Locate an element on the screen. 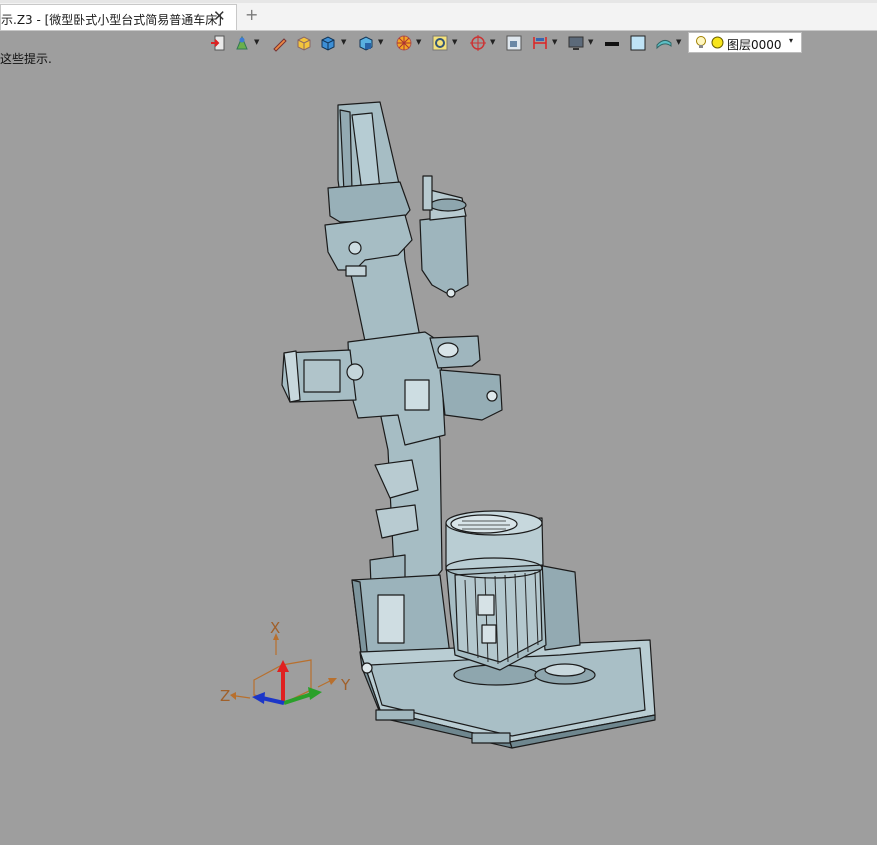 The width and height of the screenshot is (877, 845). cube-section-icon is located at coordinates (366, 43).